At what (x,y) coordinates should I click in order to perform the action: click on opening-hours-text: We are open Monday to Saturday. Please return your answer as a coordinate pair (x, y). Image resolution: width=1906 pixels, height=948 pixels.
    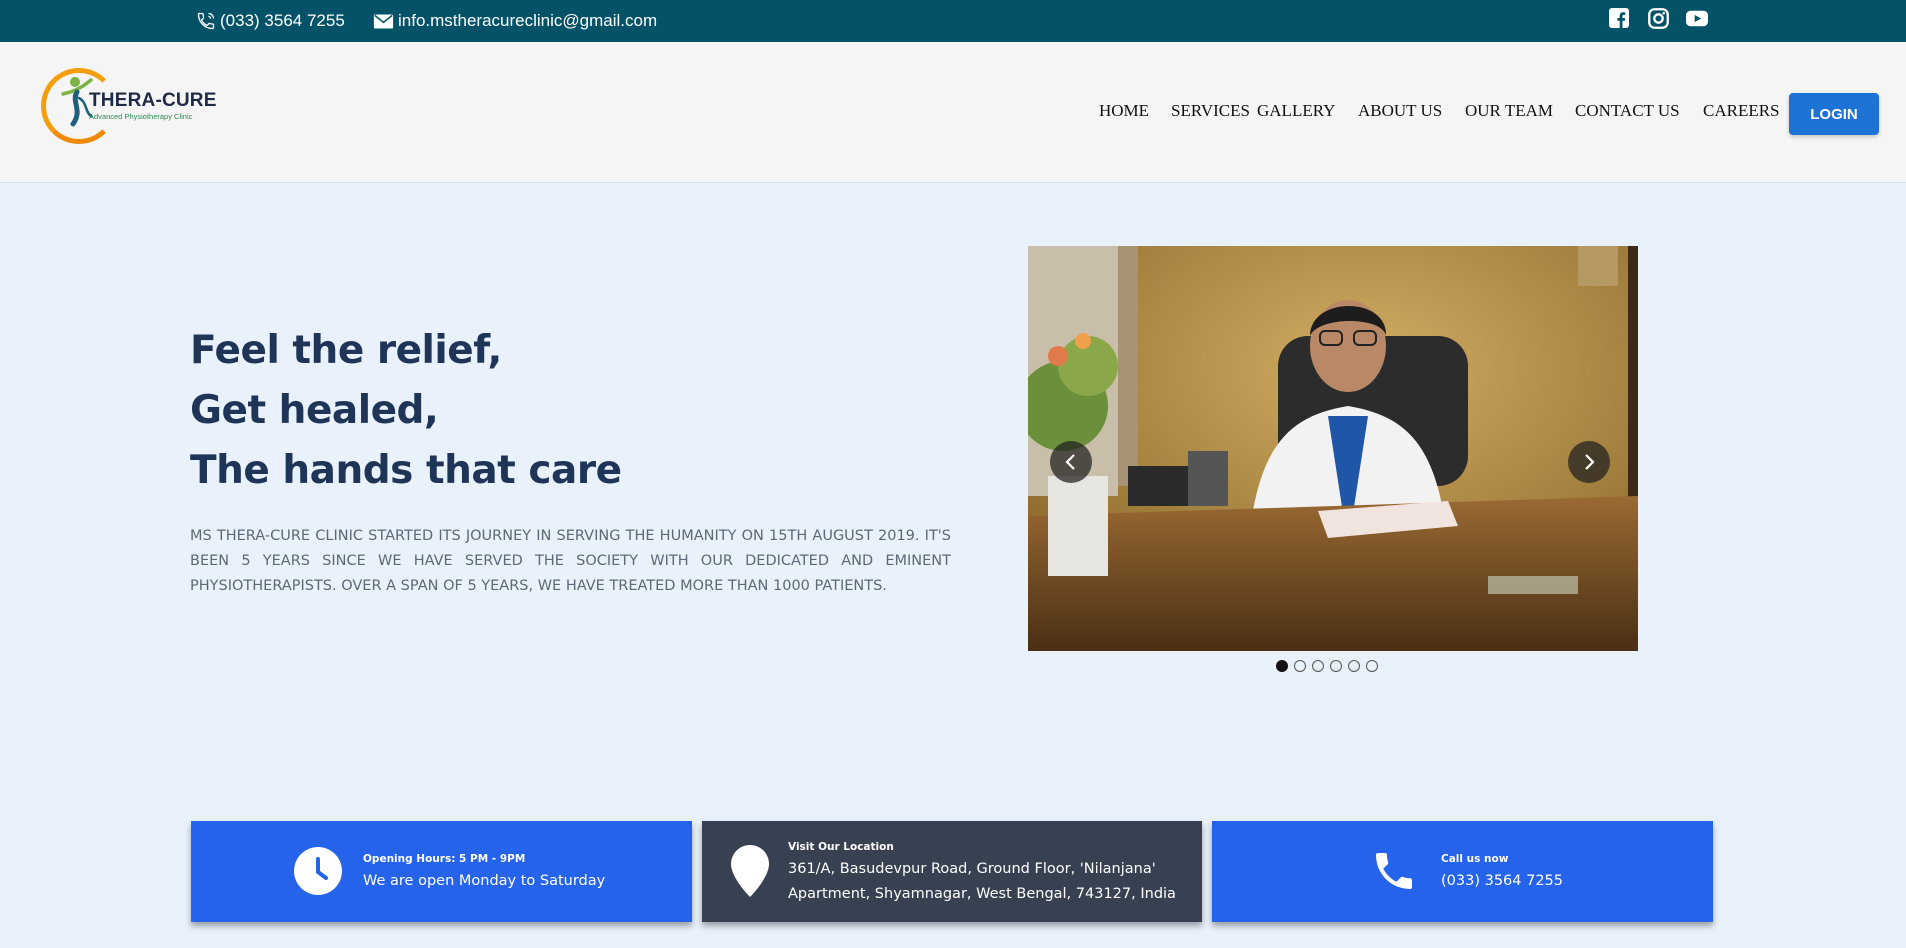
    Looking at the image, I should click on (484, 881).